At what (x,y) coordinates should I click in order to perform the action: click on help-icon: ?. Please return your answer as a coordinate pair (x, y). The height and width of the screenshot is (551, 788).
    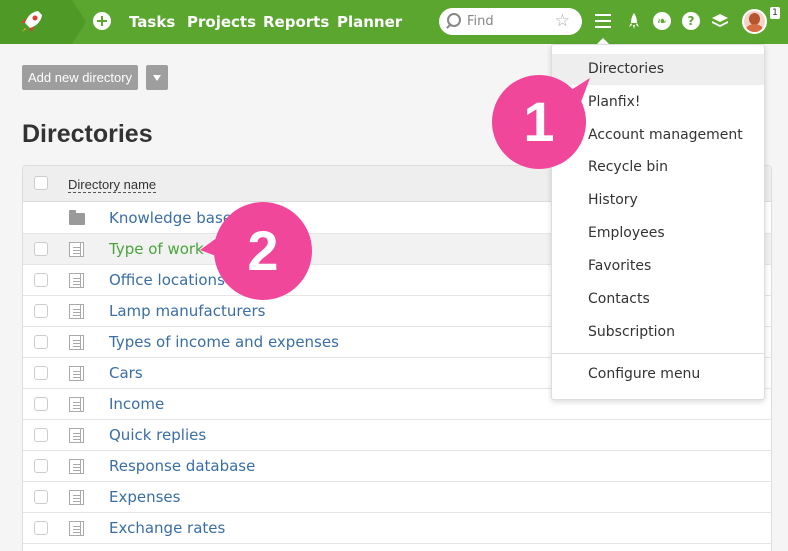
    Looking at the image, I should click on (691, 21).